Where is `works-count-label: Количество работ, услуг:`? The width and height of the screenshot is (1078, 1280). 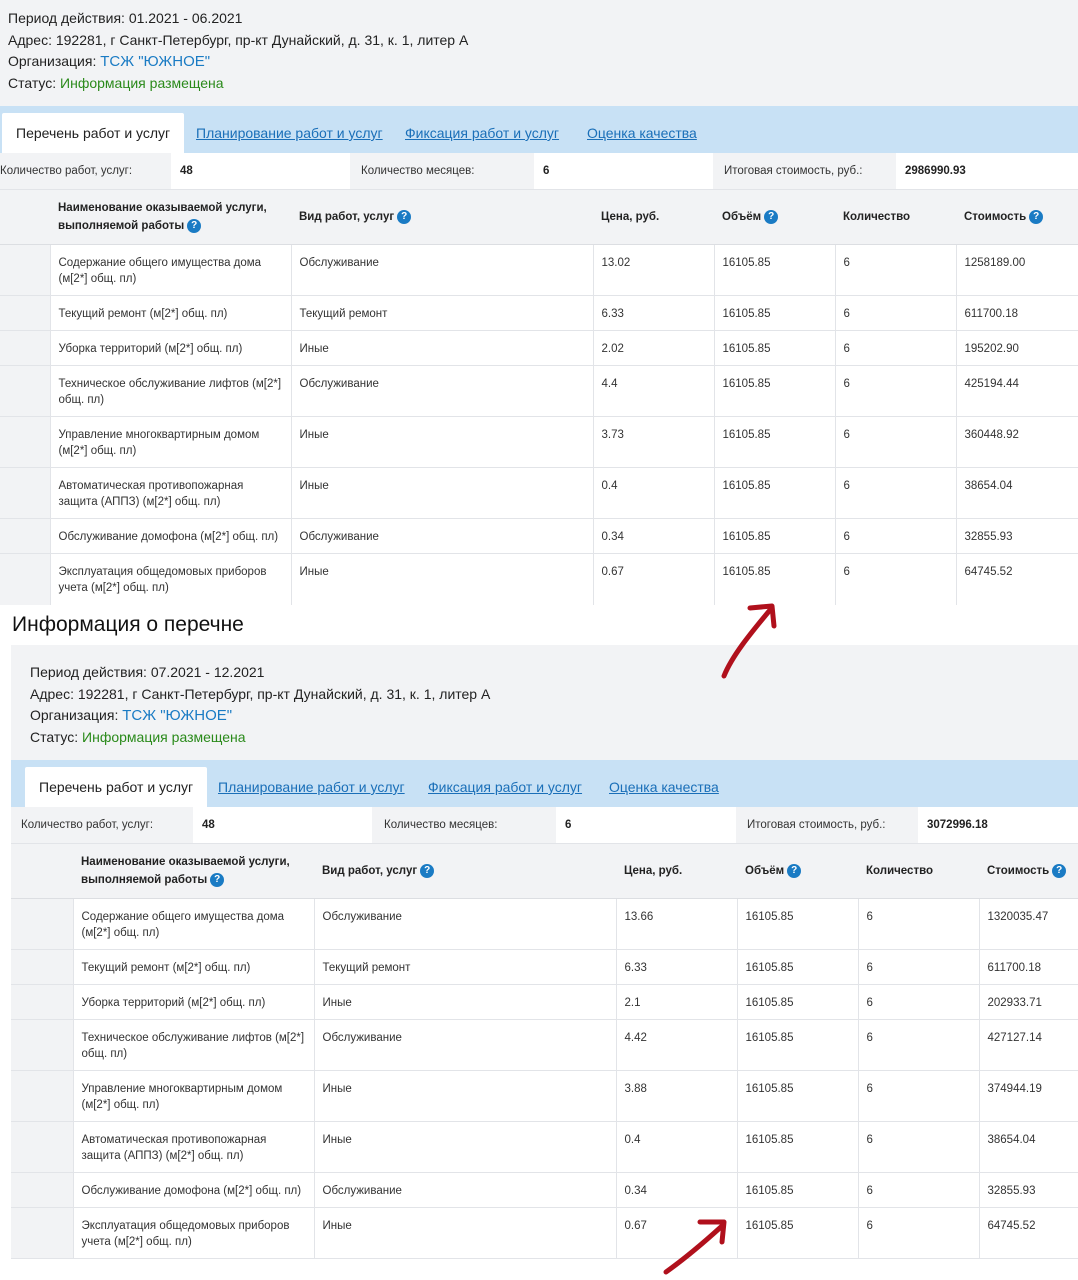
works-count-label: Количество работ, услуг: is located at coordinates (66, 171).